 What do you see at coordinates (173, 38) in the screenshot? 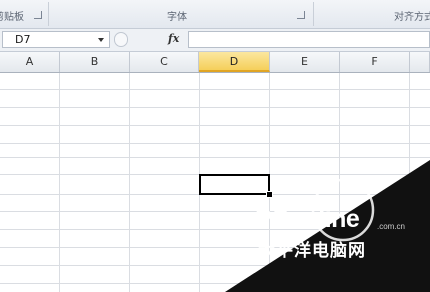
I see `insert-function-button: fx` at bounding box center [173, 38].